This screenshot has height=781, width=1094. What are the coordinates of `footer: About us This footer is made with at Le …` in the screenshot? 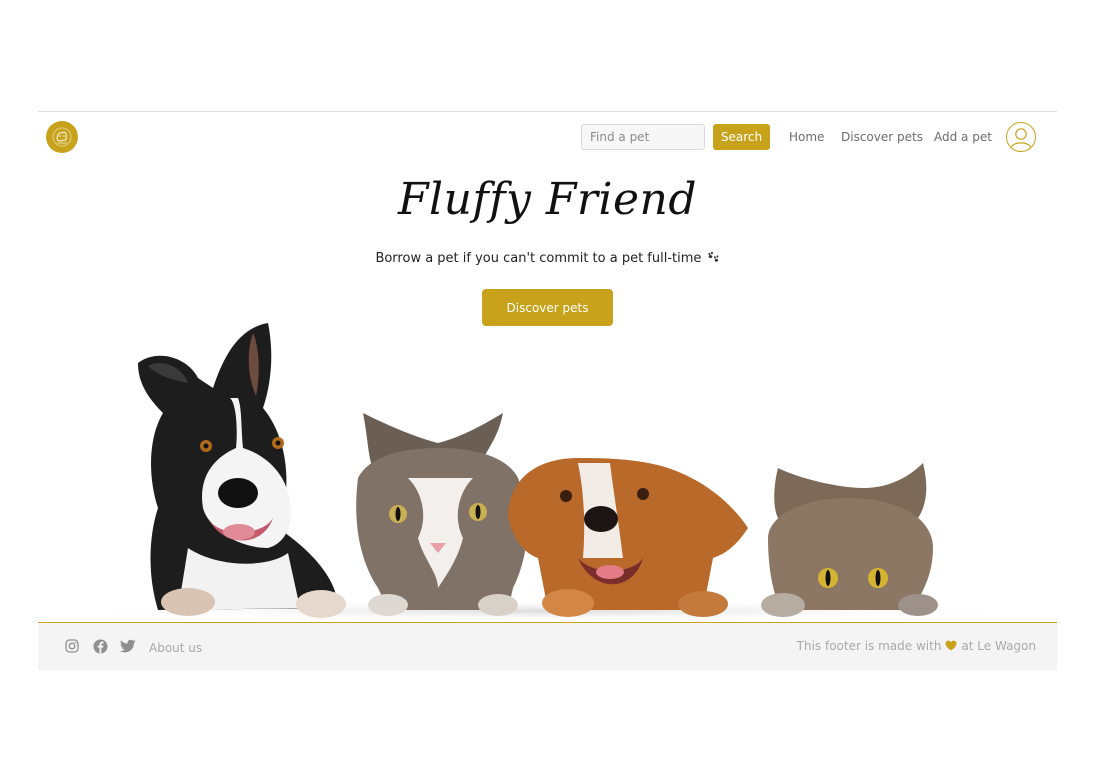 It's located at (547, 646).